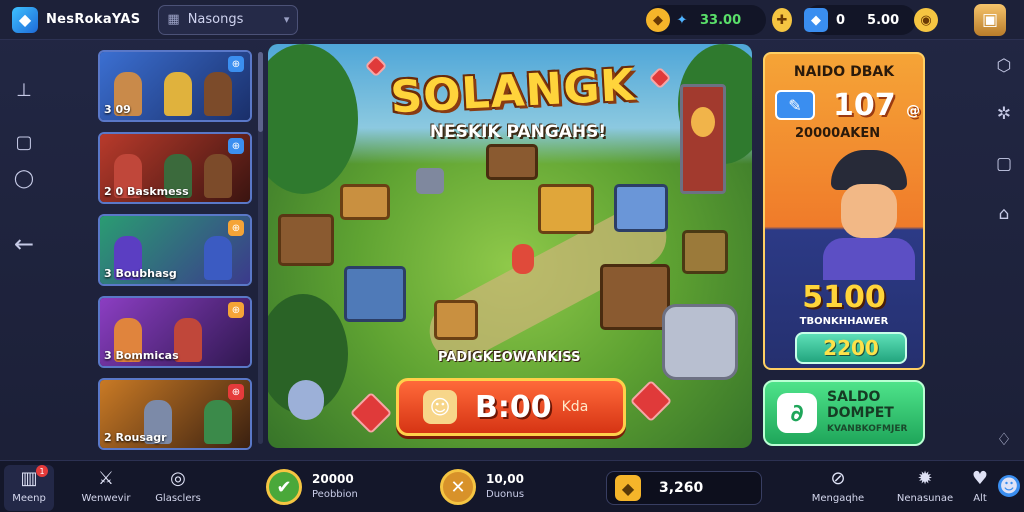 The height and width of the screenshot is (512, 1024). Describe the element at coordinates (925, 498) in the screenshot. I see `nav-guild-label: Nenasunae` at that location.